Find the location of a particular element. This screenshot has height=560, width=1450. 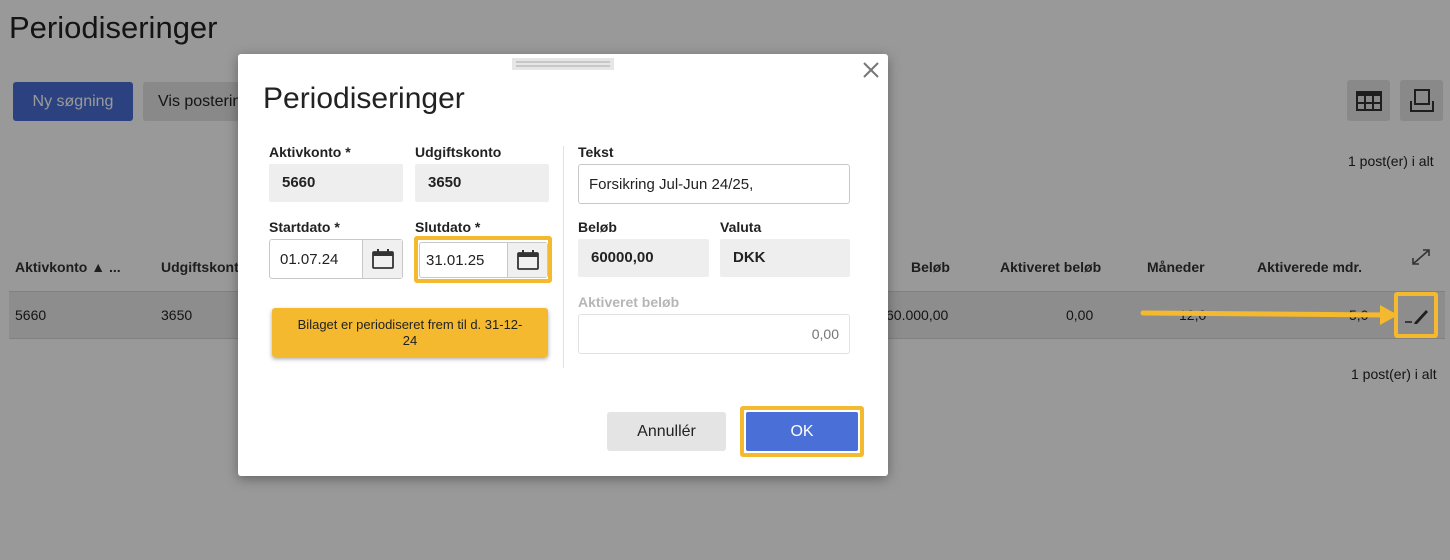

aktivkonto-value: 5660 is located at coordinates (336, 183).